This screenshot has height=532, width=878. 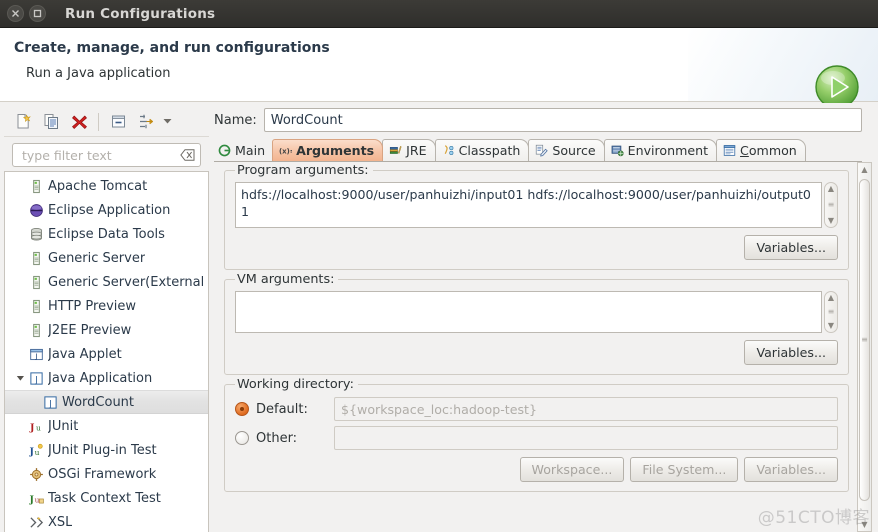 I want to click on working-dir-default-row: Default: ${workspace_loc:hadoop-test}, so click(x=536, y=409).